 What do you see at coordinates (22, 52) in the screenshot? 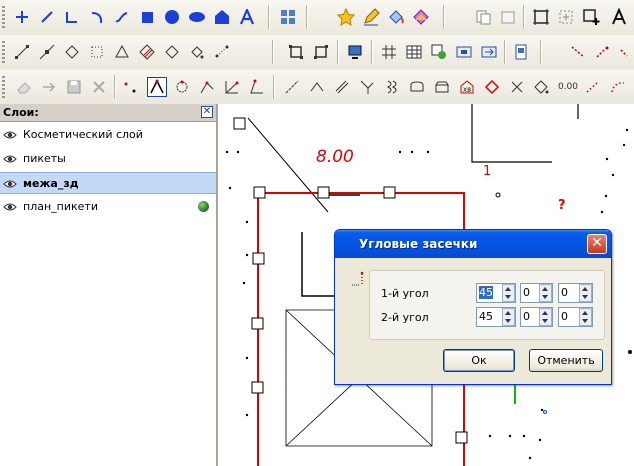
I see `snap-line-button` at bounding box center [22, 52].